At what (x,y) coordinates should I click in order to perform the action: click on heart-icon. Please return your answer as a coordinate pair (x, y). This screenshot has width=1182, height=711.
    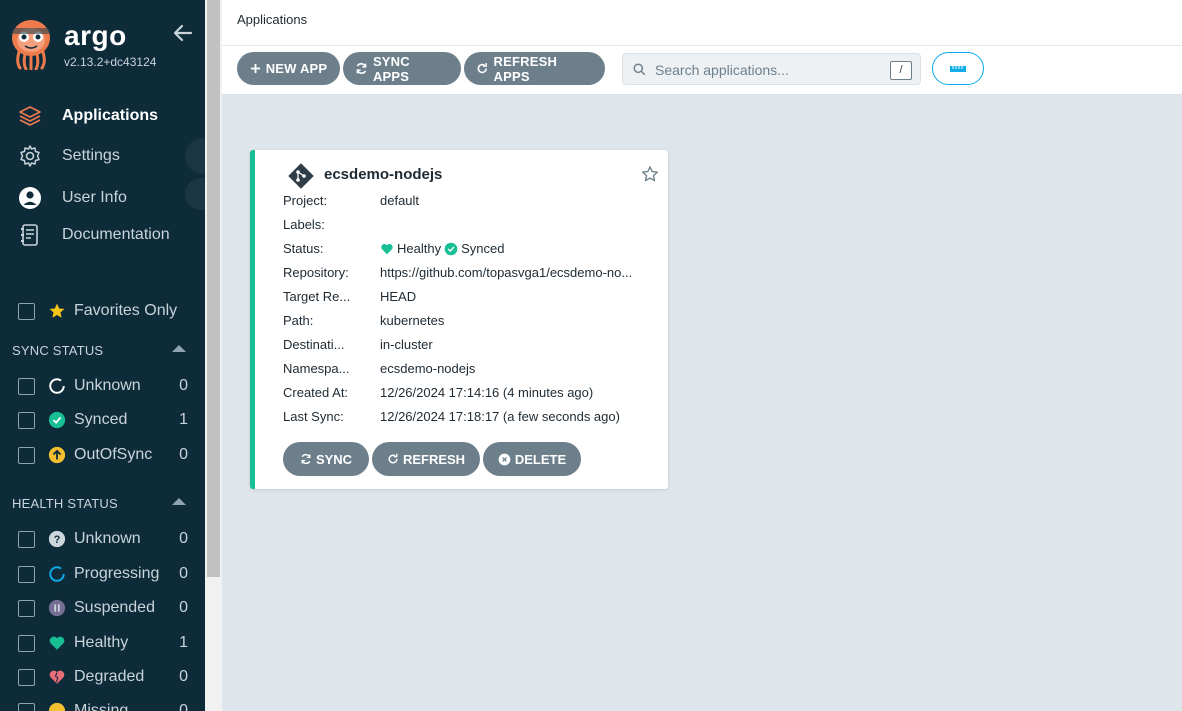
    Looking at the image, I should click on (57, 643).